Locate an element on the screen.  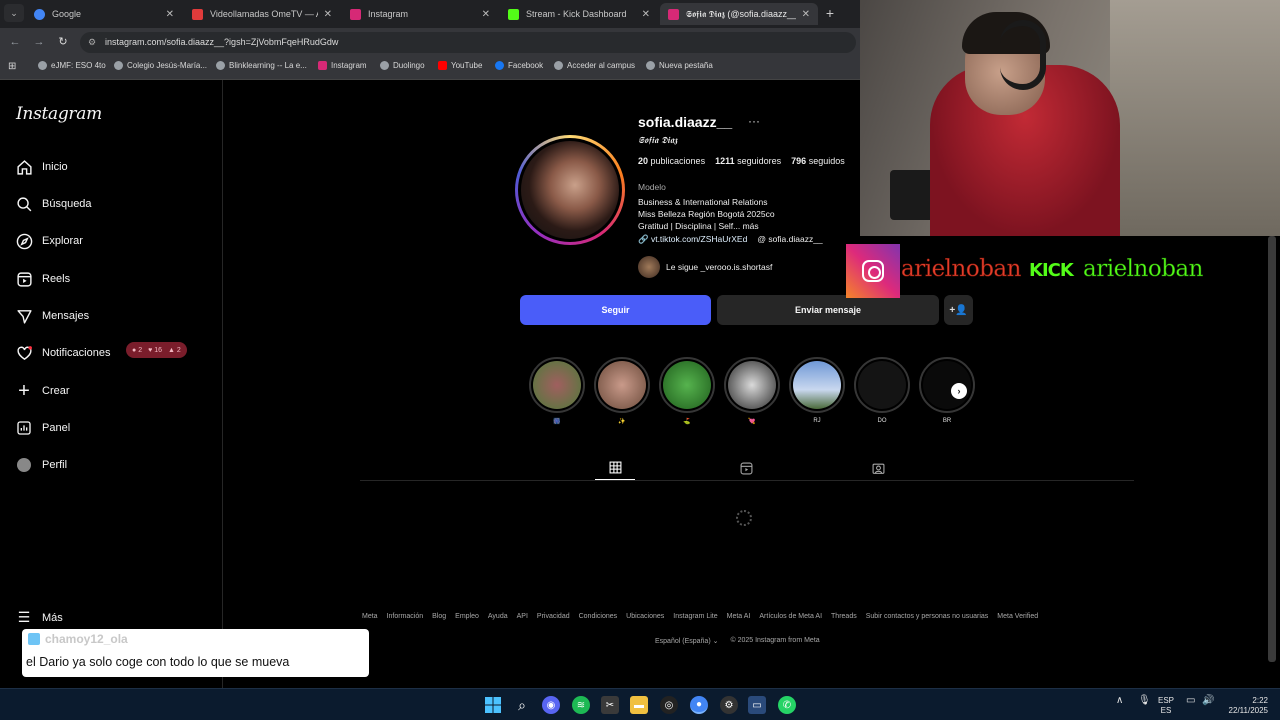
sidebar-item-inicio: Inicio is located at coordinates (41, 167).